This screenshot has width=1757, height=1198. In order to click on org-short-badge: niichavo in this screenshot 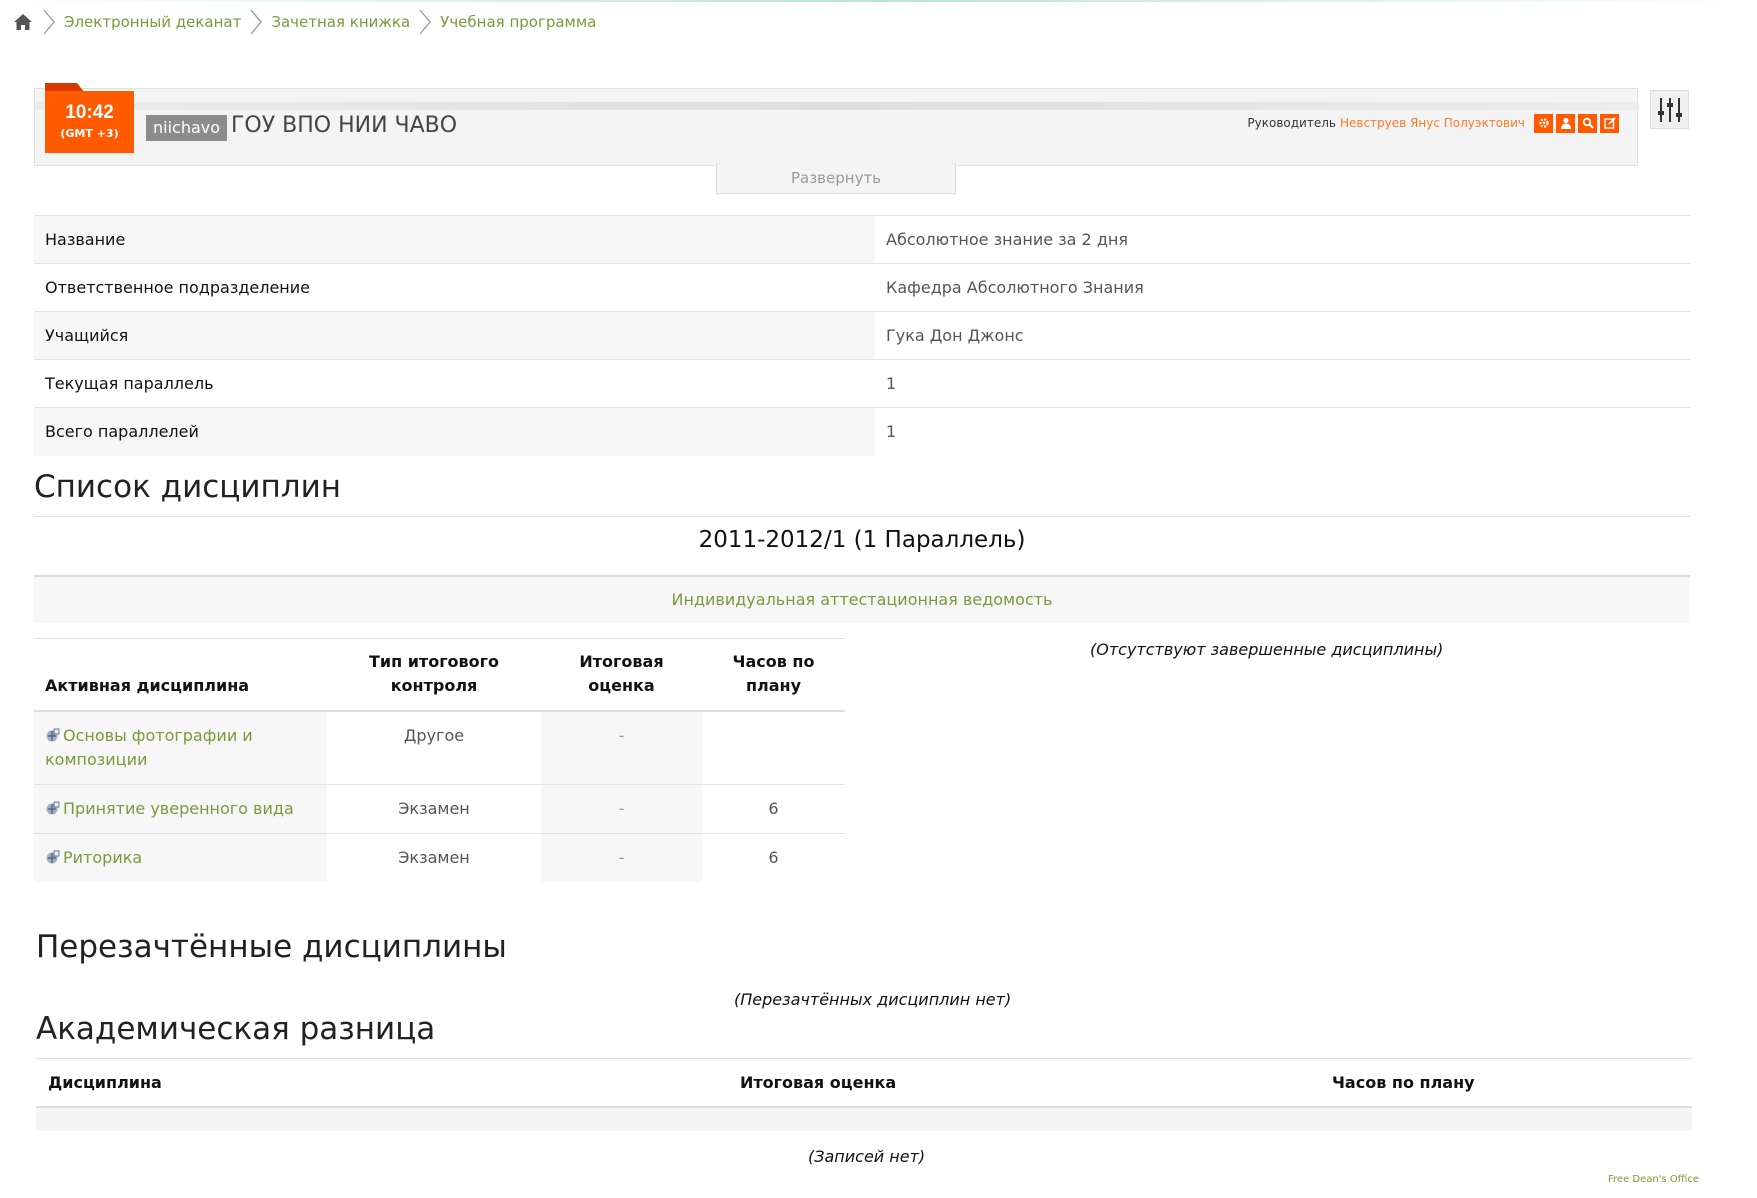, I will do `click(187, 128)`.